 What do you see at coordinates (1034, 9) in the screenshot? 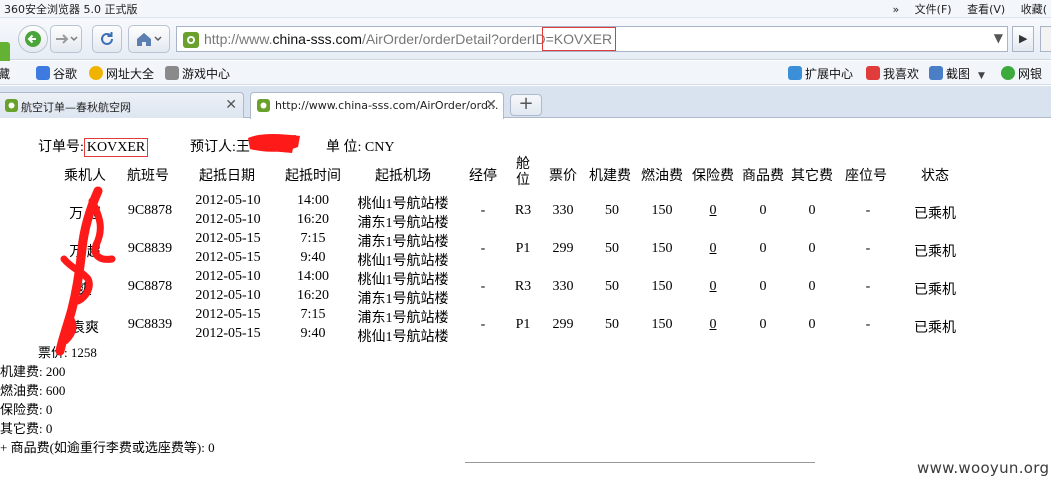
I see `menu-favorites: 收藏(` at bounding box center [1034, 9].